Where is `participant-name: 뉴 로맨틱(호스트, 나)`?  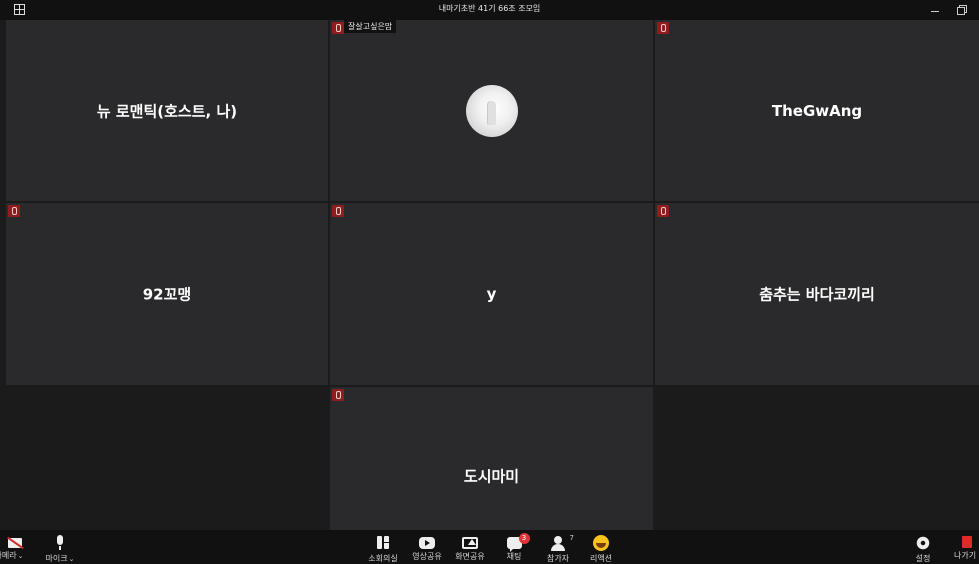
participant-name: 뉴 로맨틱(호스트, 나) is located at coordinates (167, 111).